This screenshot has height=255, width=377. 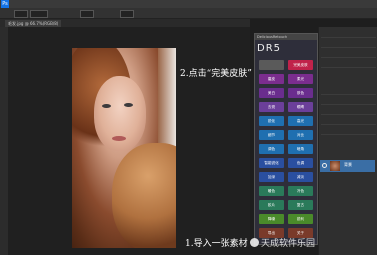 I want to click on photo-eye-right, so click(x=128, y=105).